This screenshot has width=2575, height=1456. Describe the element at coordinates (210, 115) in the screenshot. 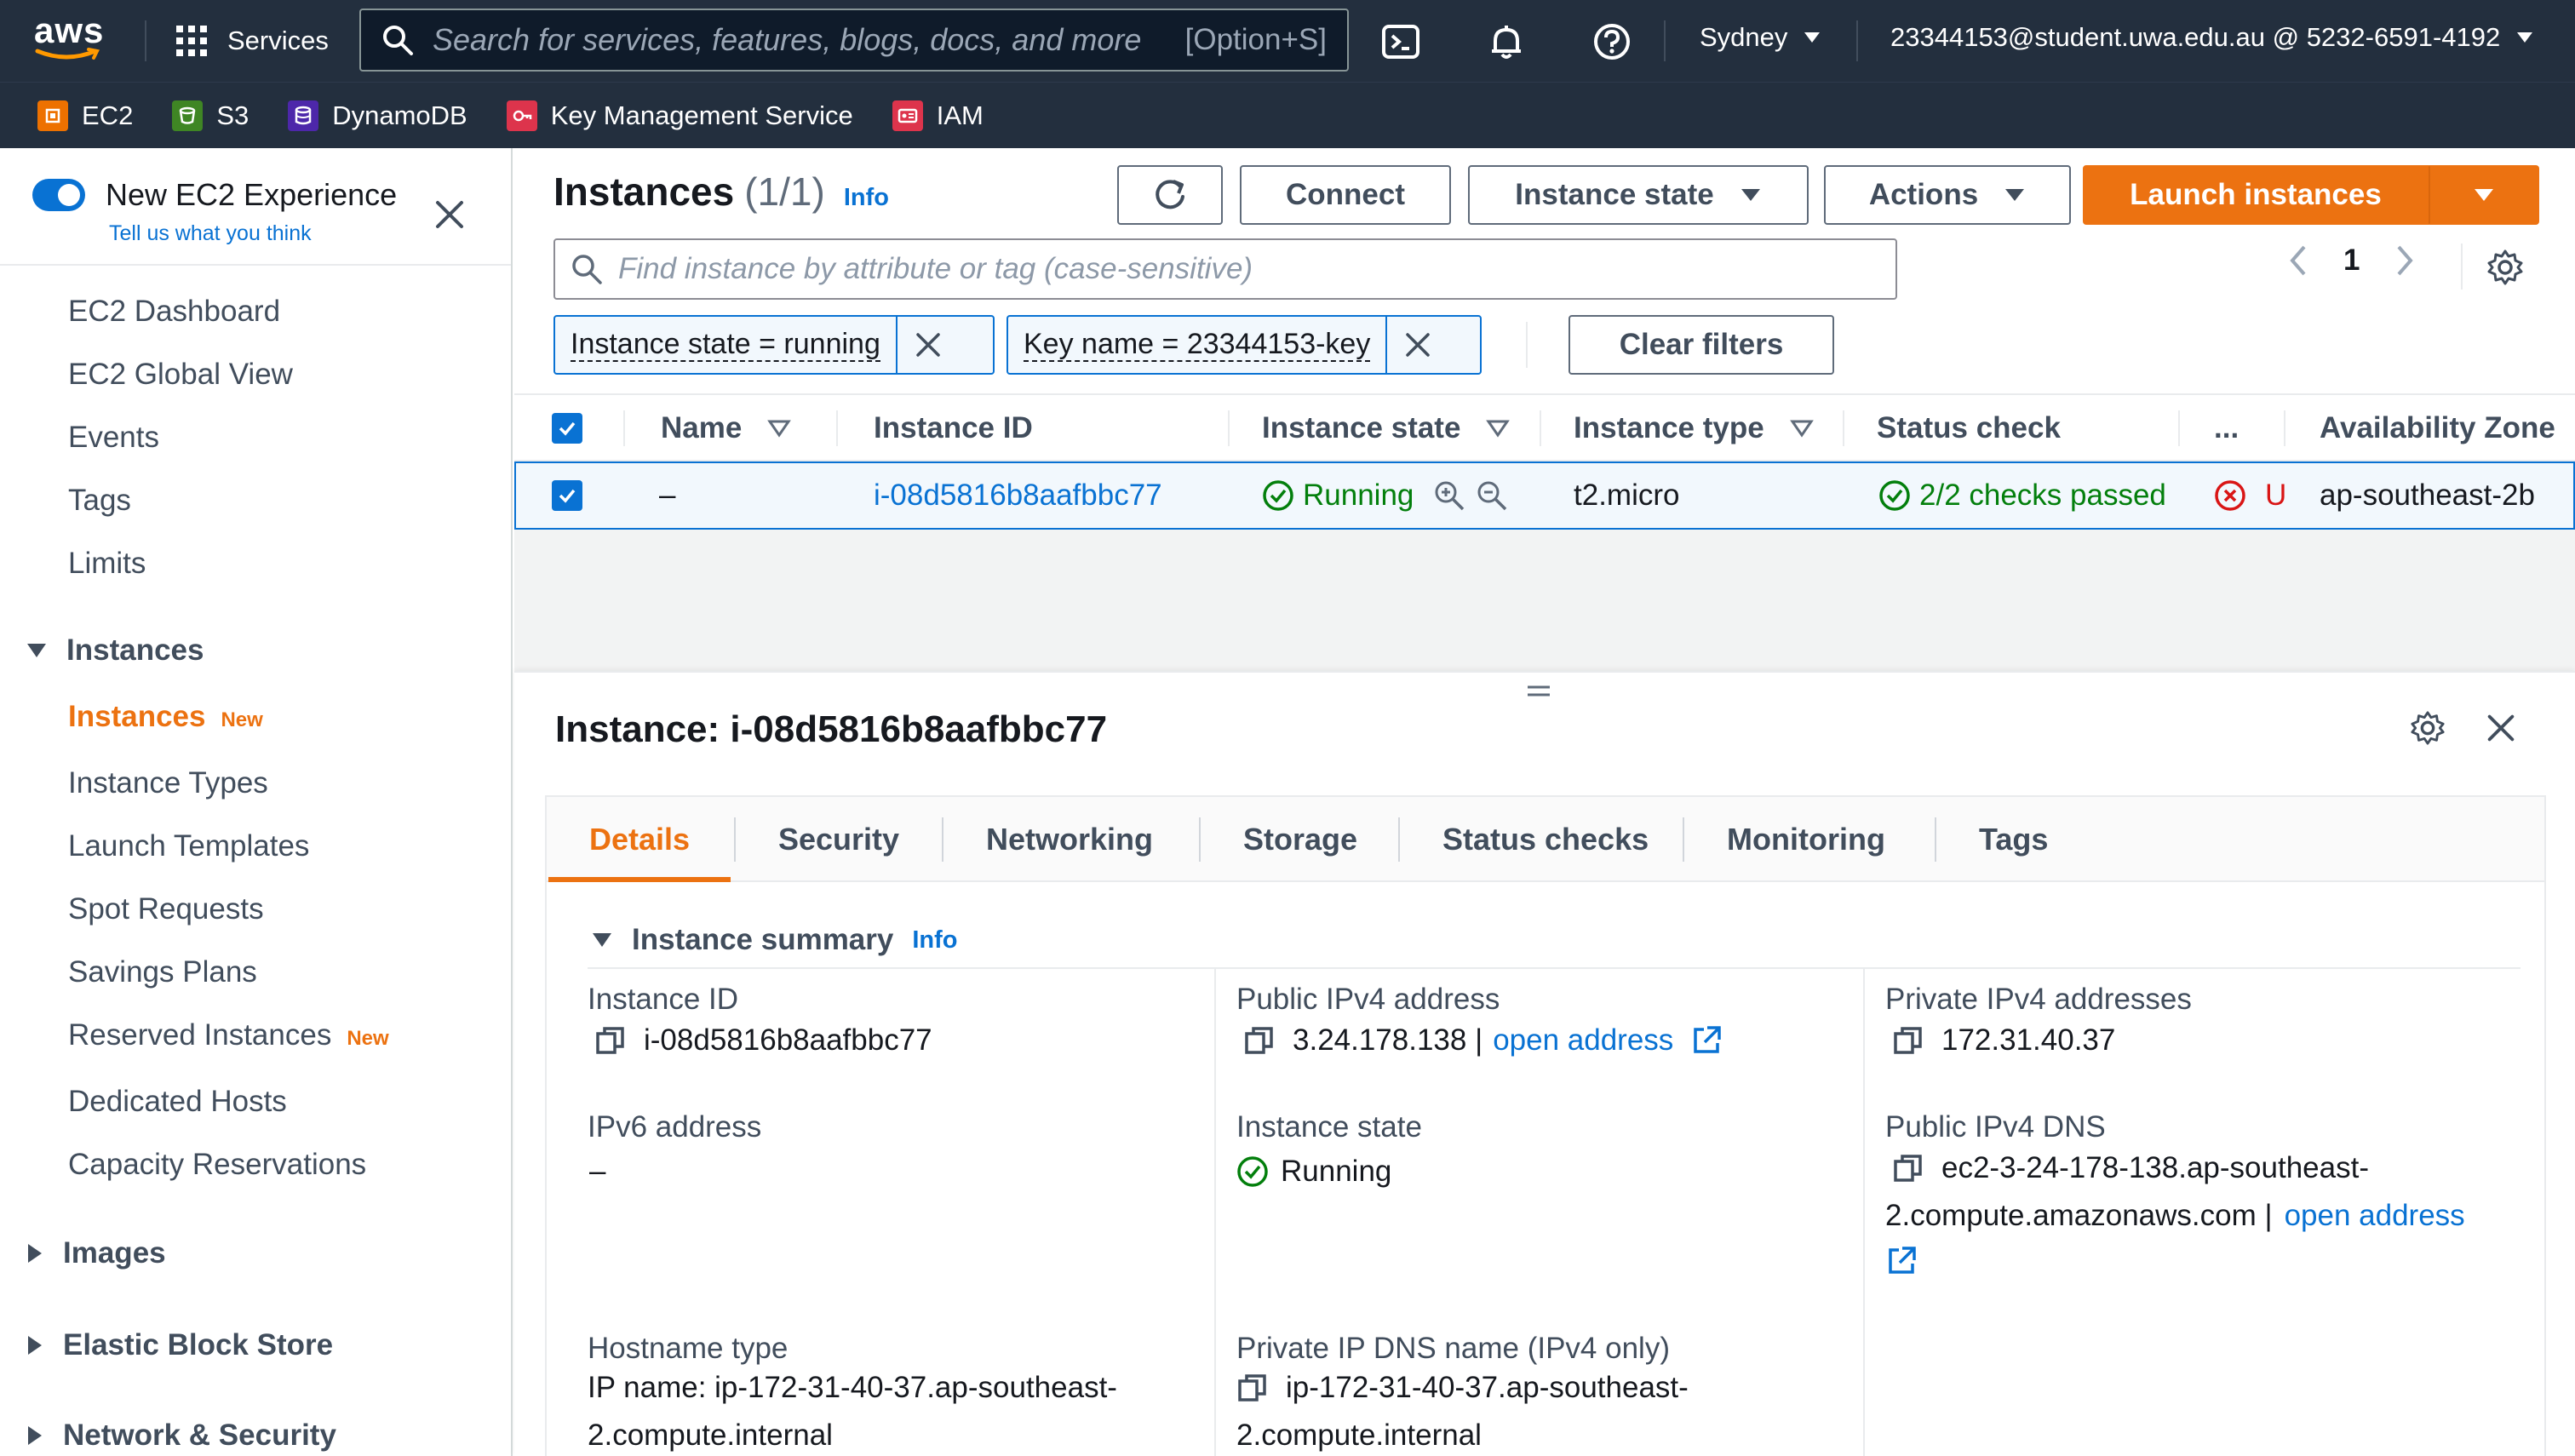

I see `favorite-s3: S3` at that location.